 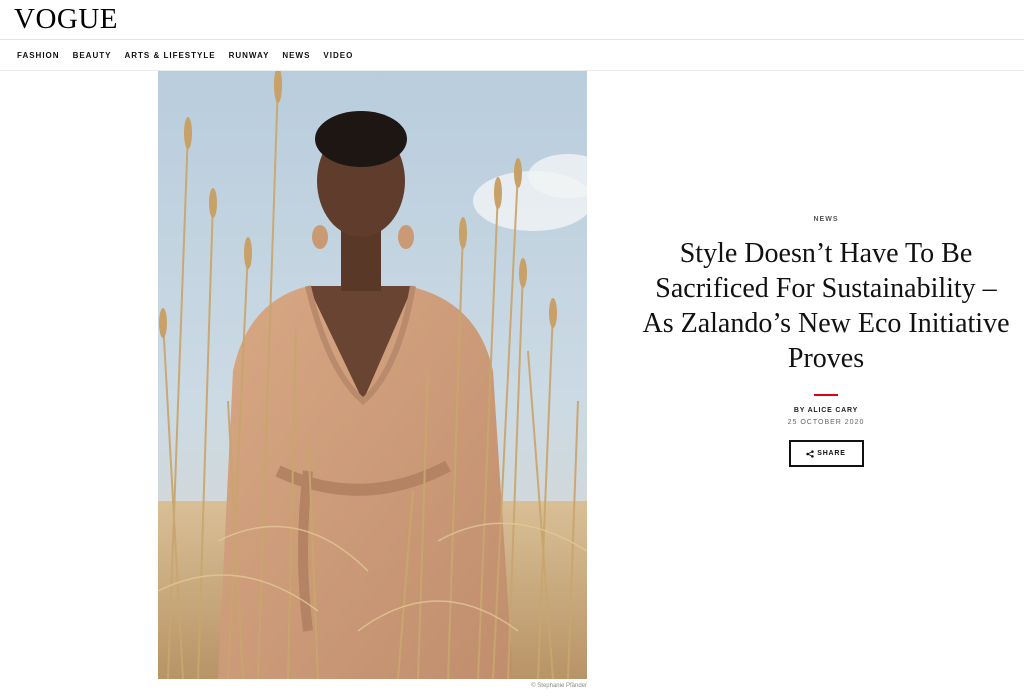 What do you see at coordinates (338, 55) in the screenshot?
I see `nav-item-video: VIDEO` at bounding box center [338, 55].